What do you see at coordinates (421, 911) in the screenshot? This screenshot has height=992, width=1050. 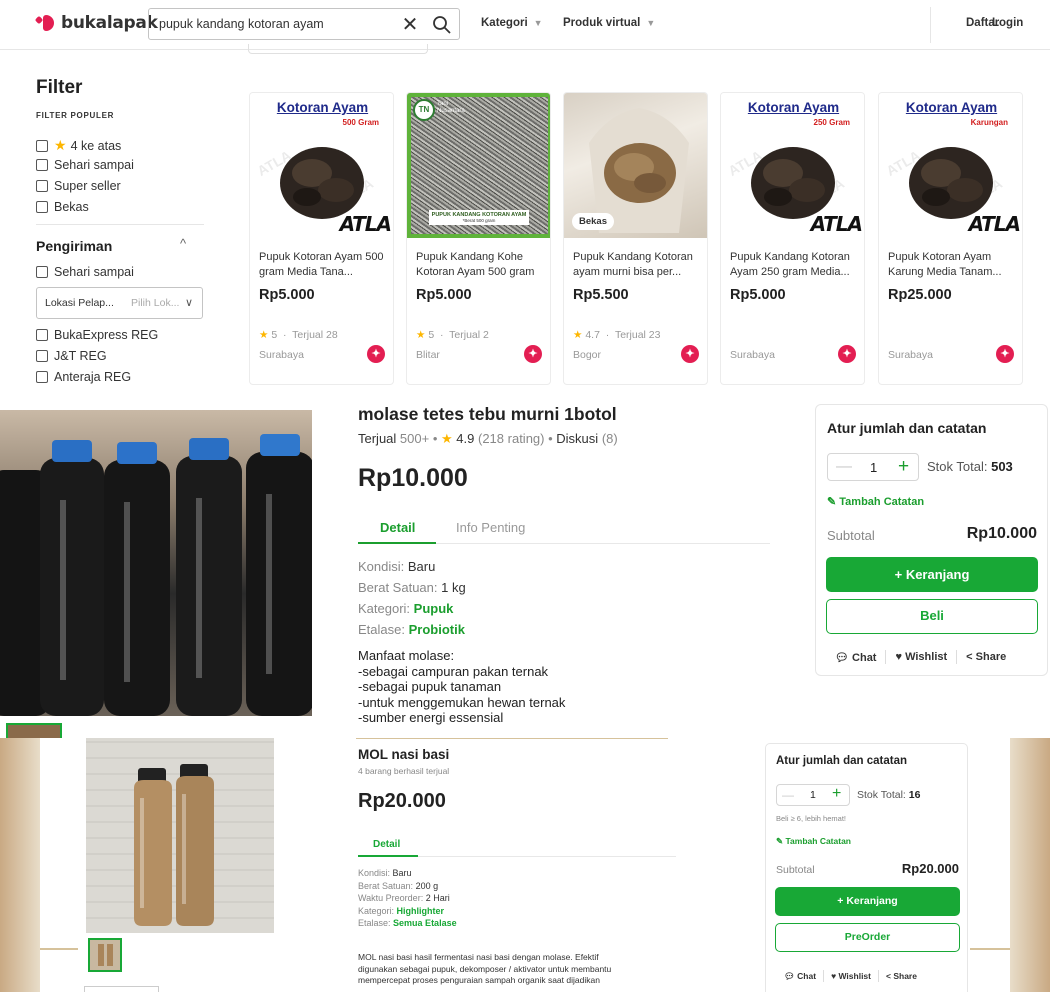 I see `category-link: Highlighter` at bounding box center [421, 911].